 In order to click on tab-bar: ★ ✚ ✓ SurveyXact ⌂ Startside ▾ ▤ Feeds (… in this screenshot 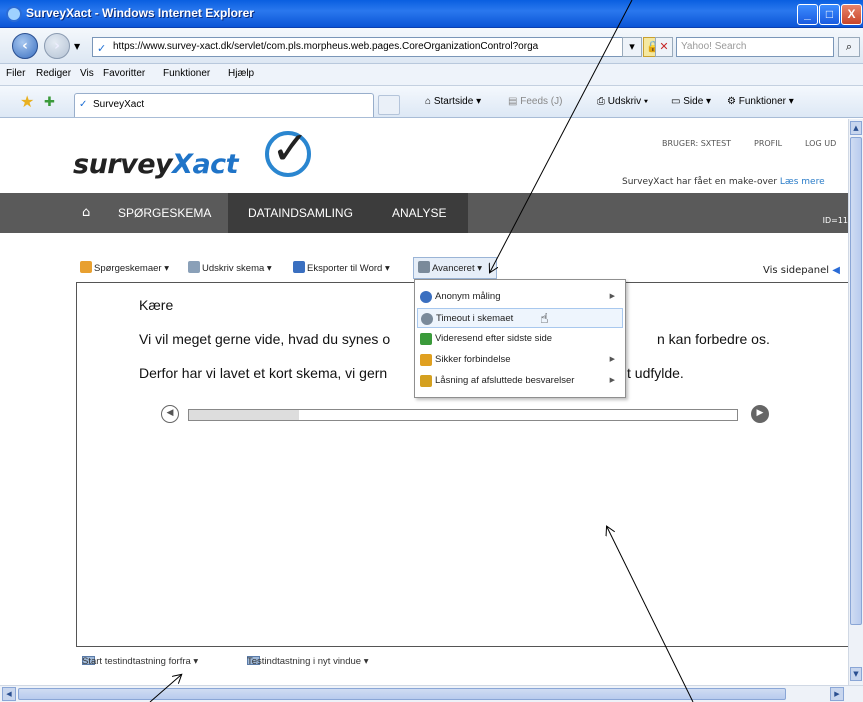, I will do `click(431, 102)`.